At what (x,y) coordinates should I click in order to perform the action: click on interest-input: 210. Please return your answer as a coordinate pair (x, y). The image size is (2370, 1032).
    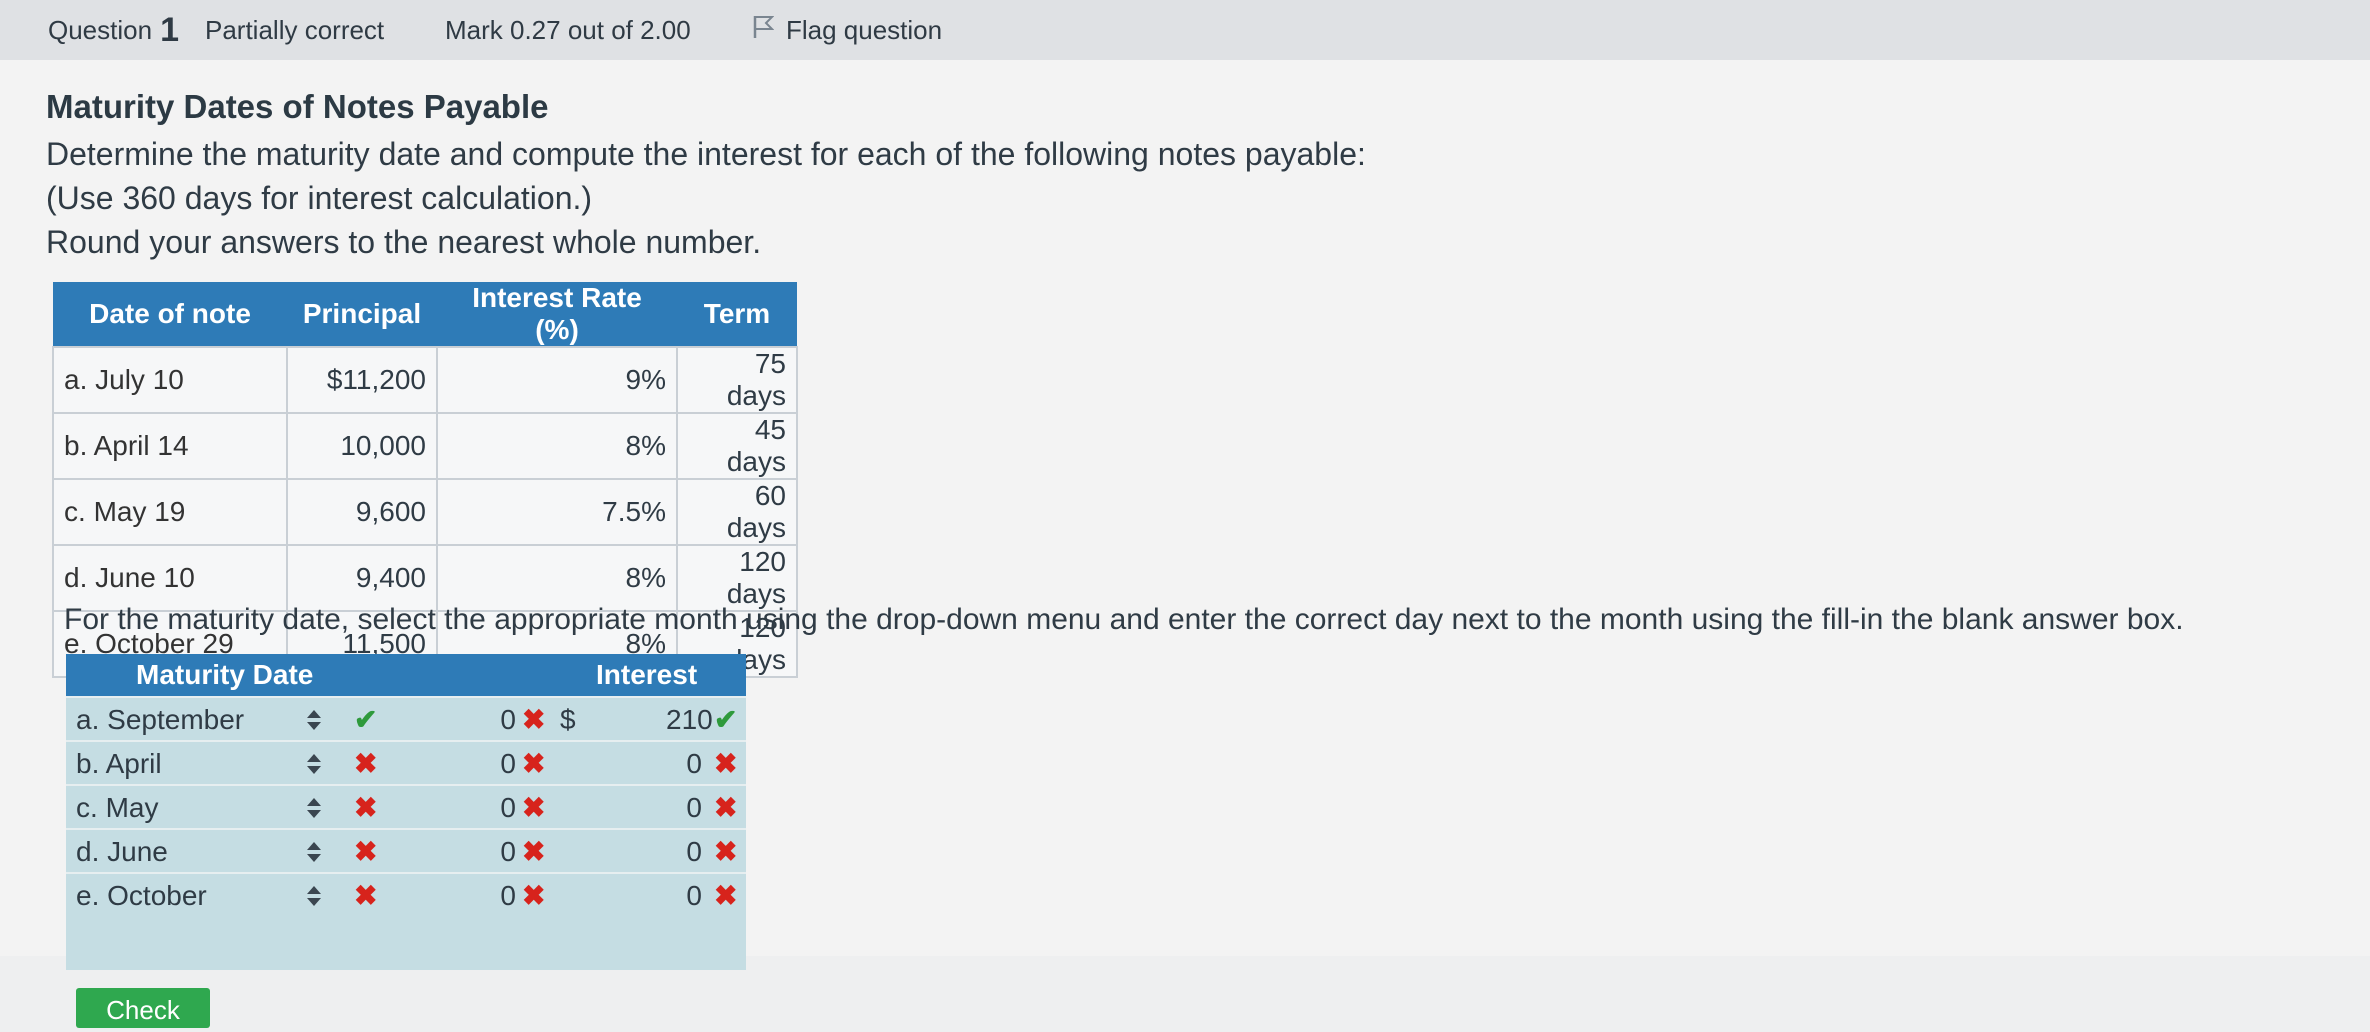
    Looking at the image, I should click on (689, 720).